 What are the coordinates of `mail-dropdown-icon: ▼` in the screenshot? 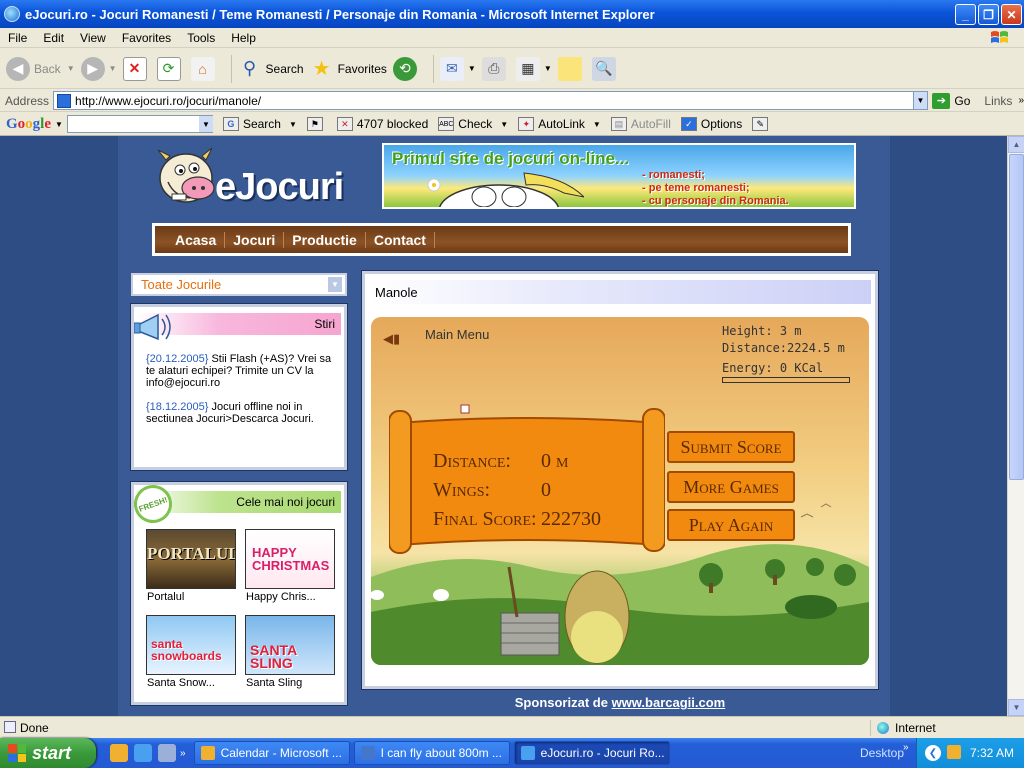 It's located at (472, 68).